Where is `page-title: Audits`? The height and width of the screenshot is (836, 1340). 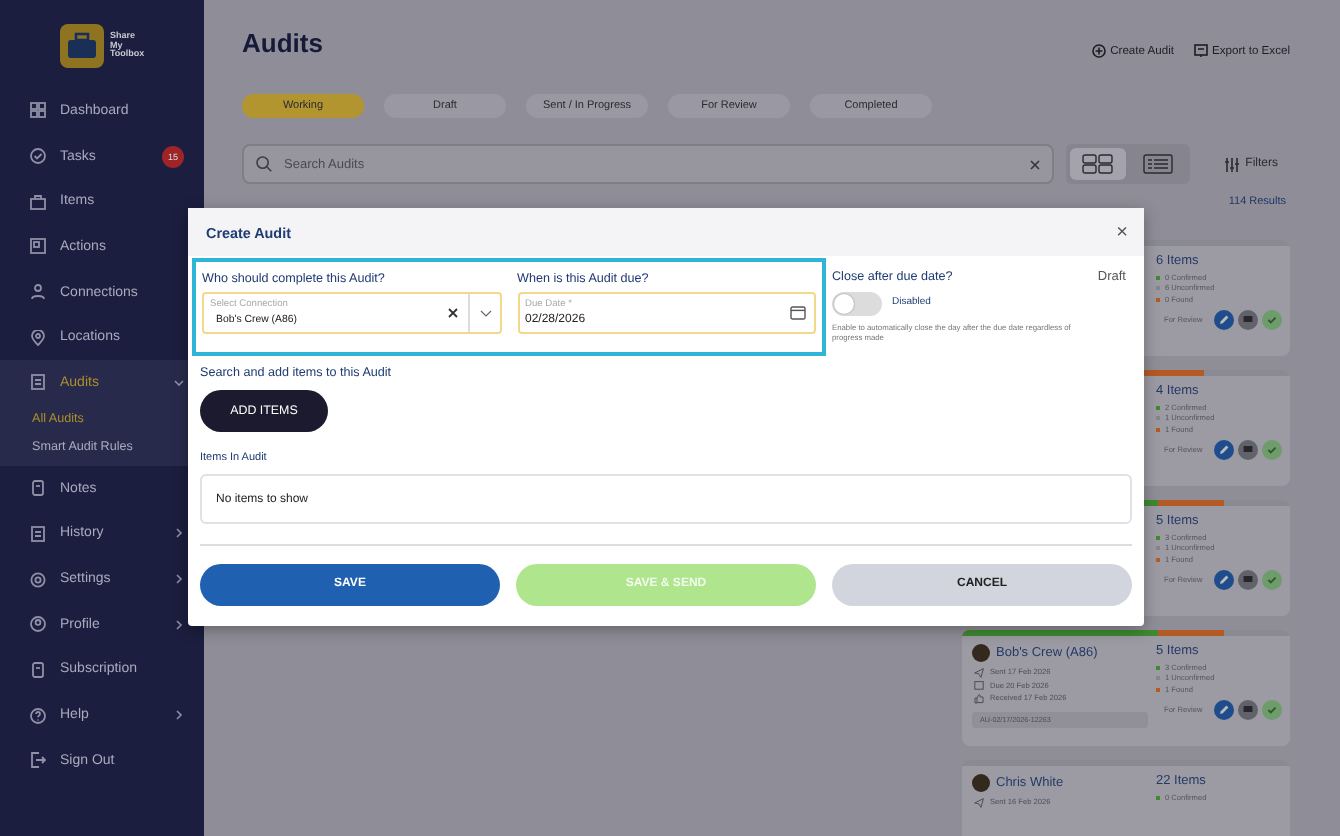
page-title: Audits is located at coordinates (282, 43).